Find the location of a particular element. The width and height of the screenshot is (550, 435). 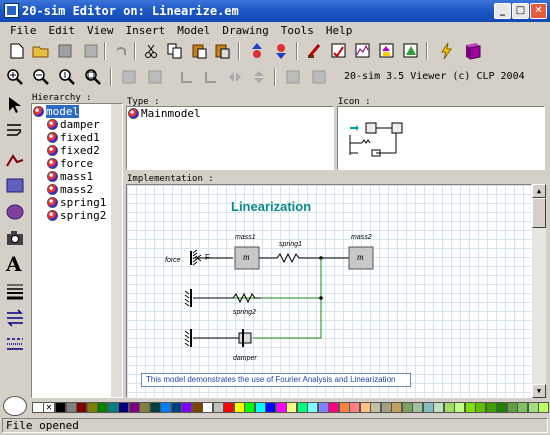

tree-item-spring1: spring1 is located at coordinates (69, 202).